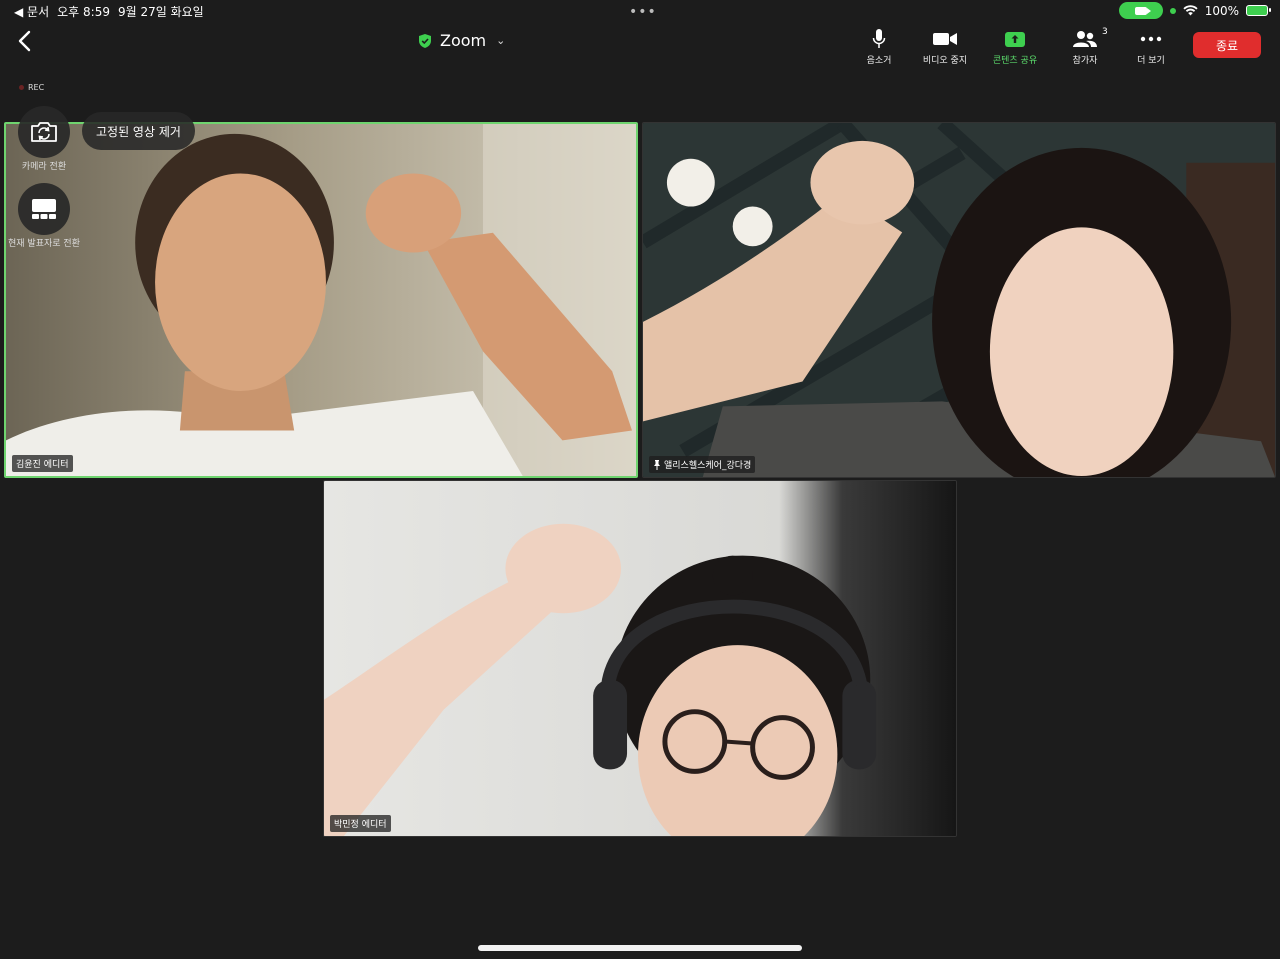 The width and height of the screenshot is (1280, 959). What do you see at coordinates (879, 61) in the screenshot?
I see `mute-label: 음소거` at bounding box center [879, 61].